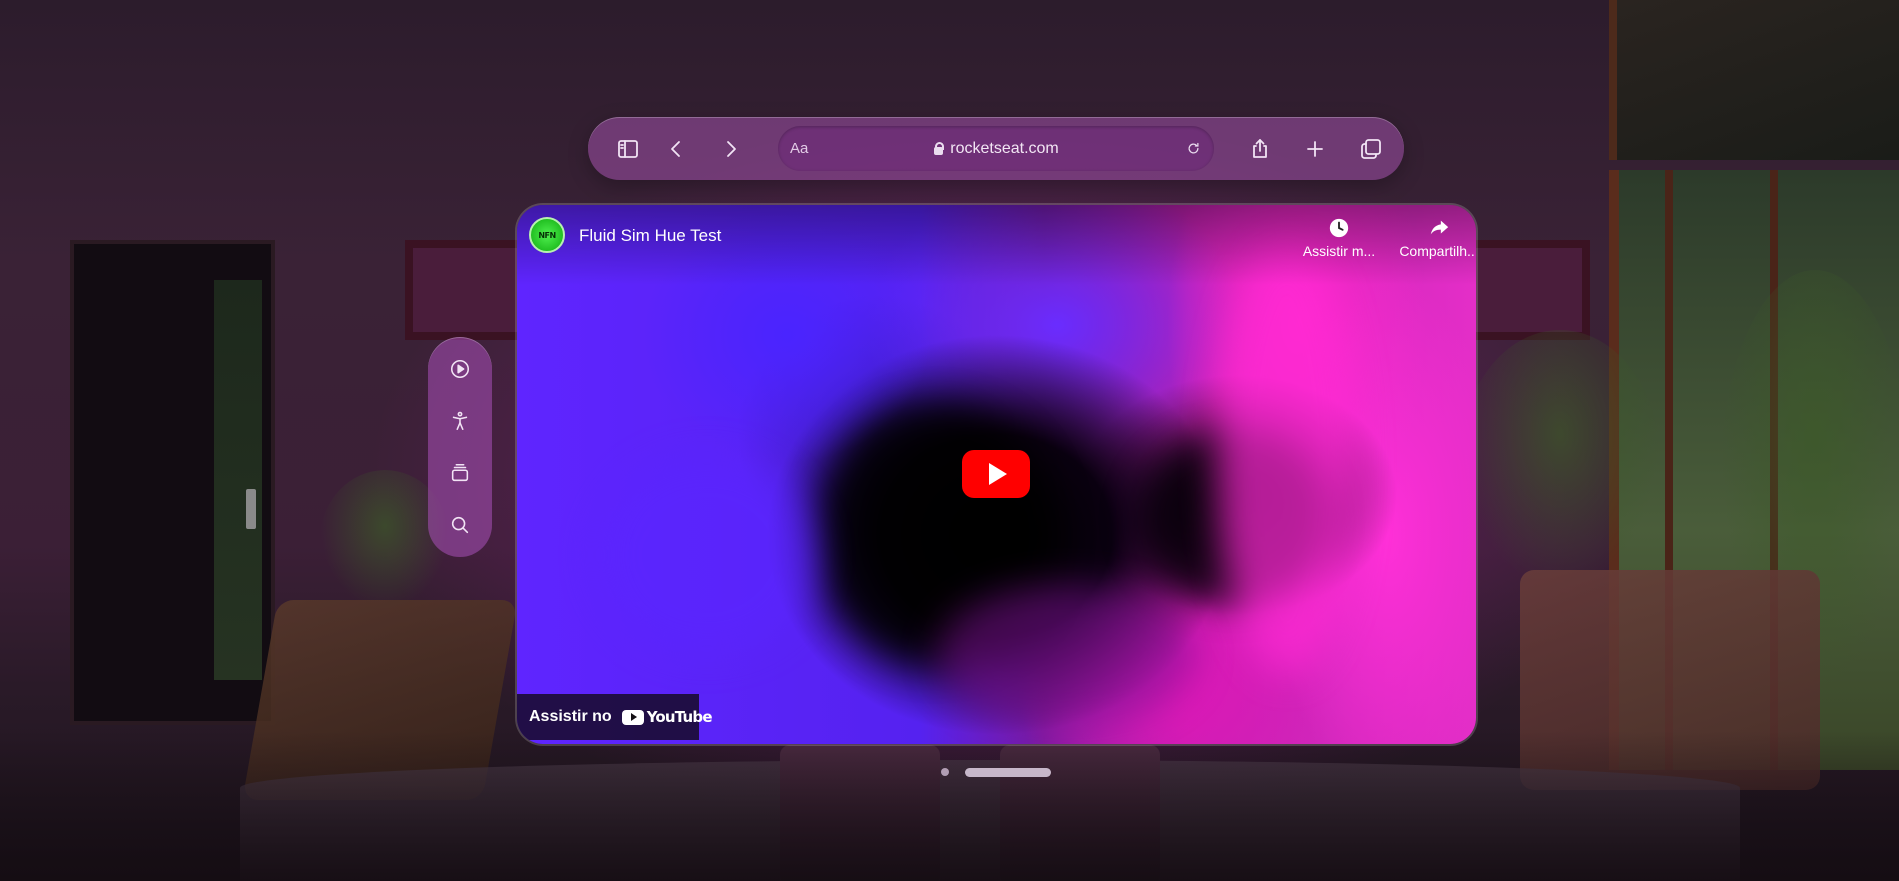 The image size is (1899, 881). I want to click on channel-avatar: NFN, so click(547, 235).